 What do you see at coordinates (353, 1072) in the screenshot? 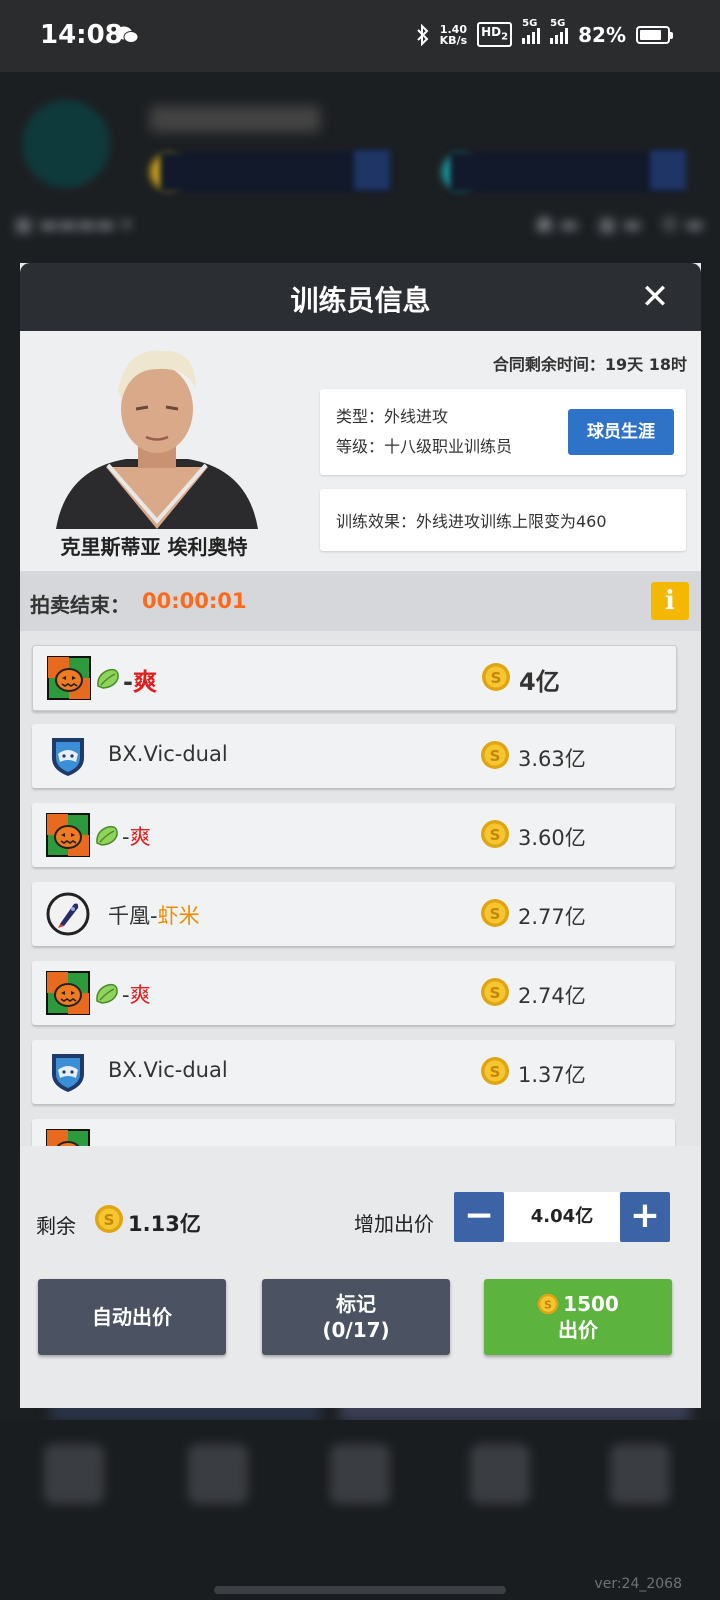
I see `bid-row: BX.Vic-dual S 1.37亿` at bounding box center [353, 1072].